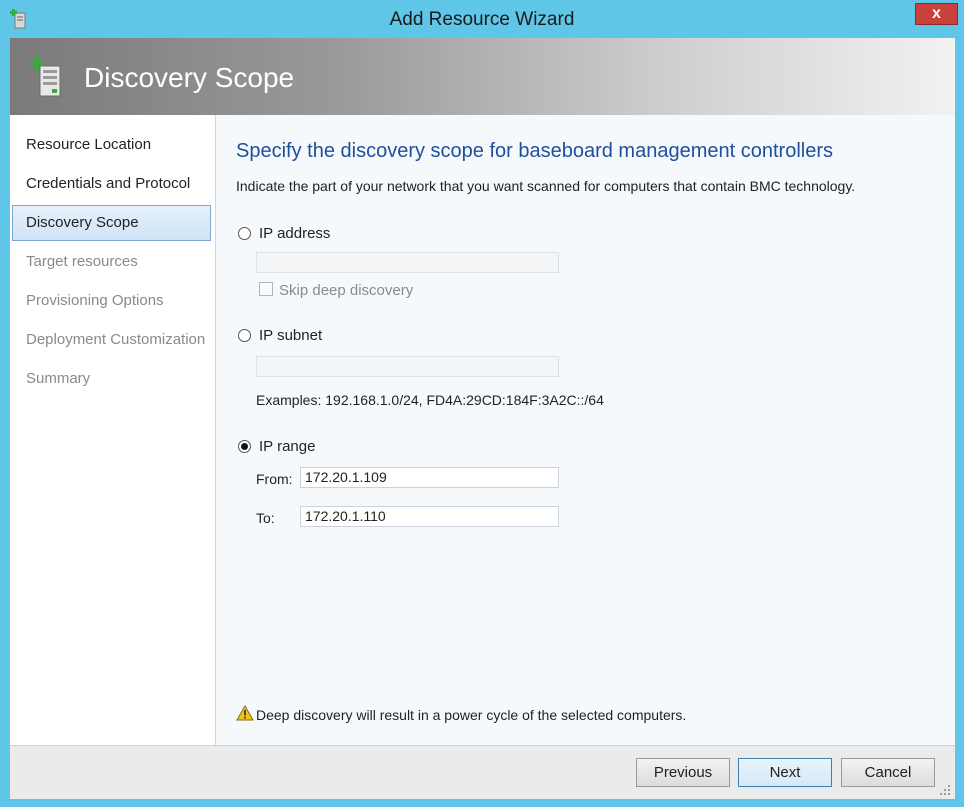  What do you see at coordinates (482, 772) in the screenshot?
I see `wizard-footer: Previous Next Cancel` at bounding box center [482, 772].